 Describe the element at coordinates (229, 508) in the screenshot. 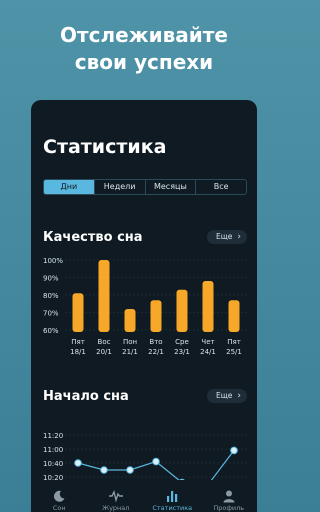

I see `tab-label: Профиль` at that location.